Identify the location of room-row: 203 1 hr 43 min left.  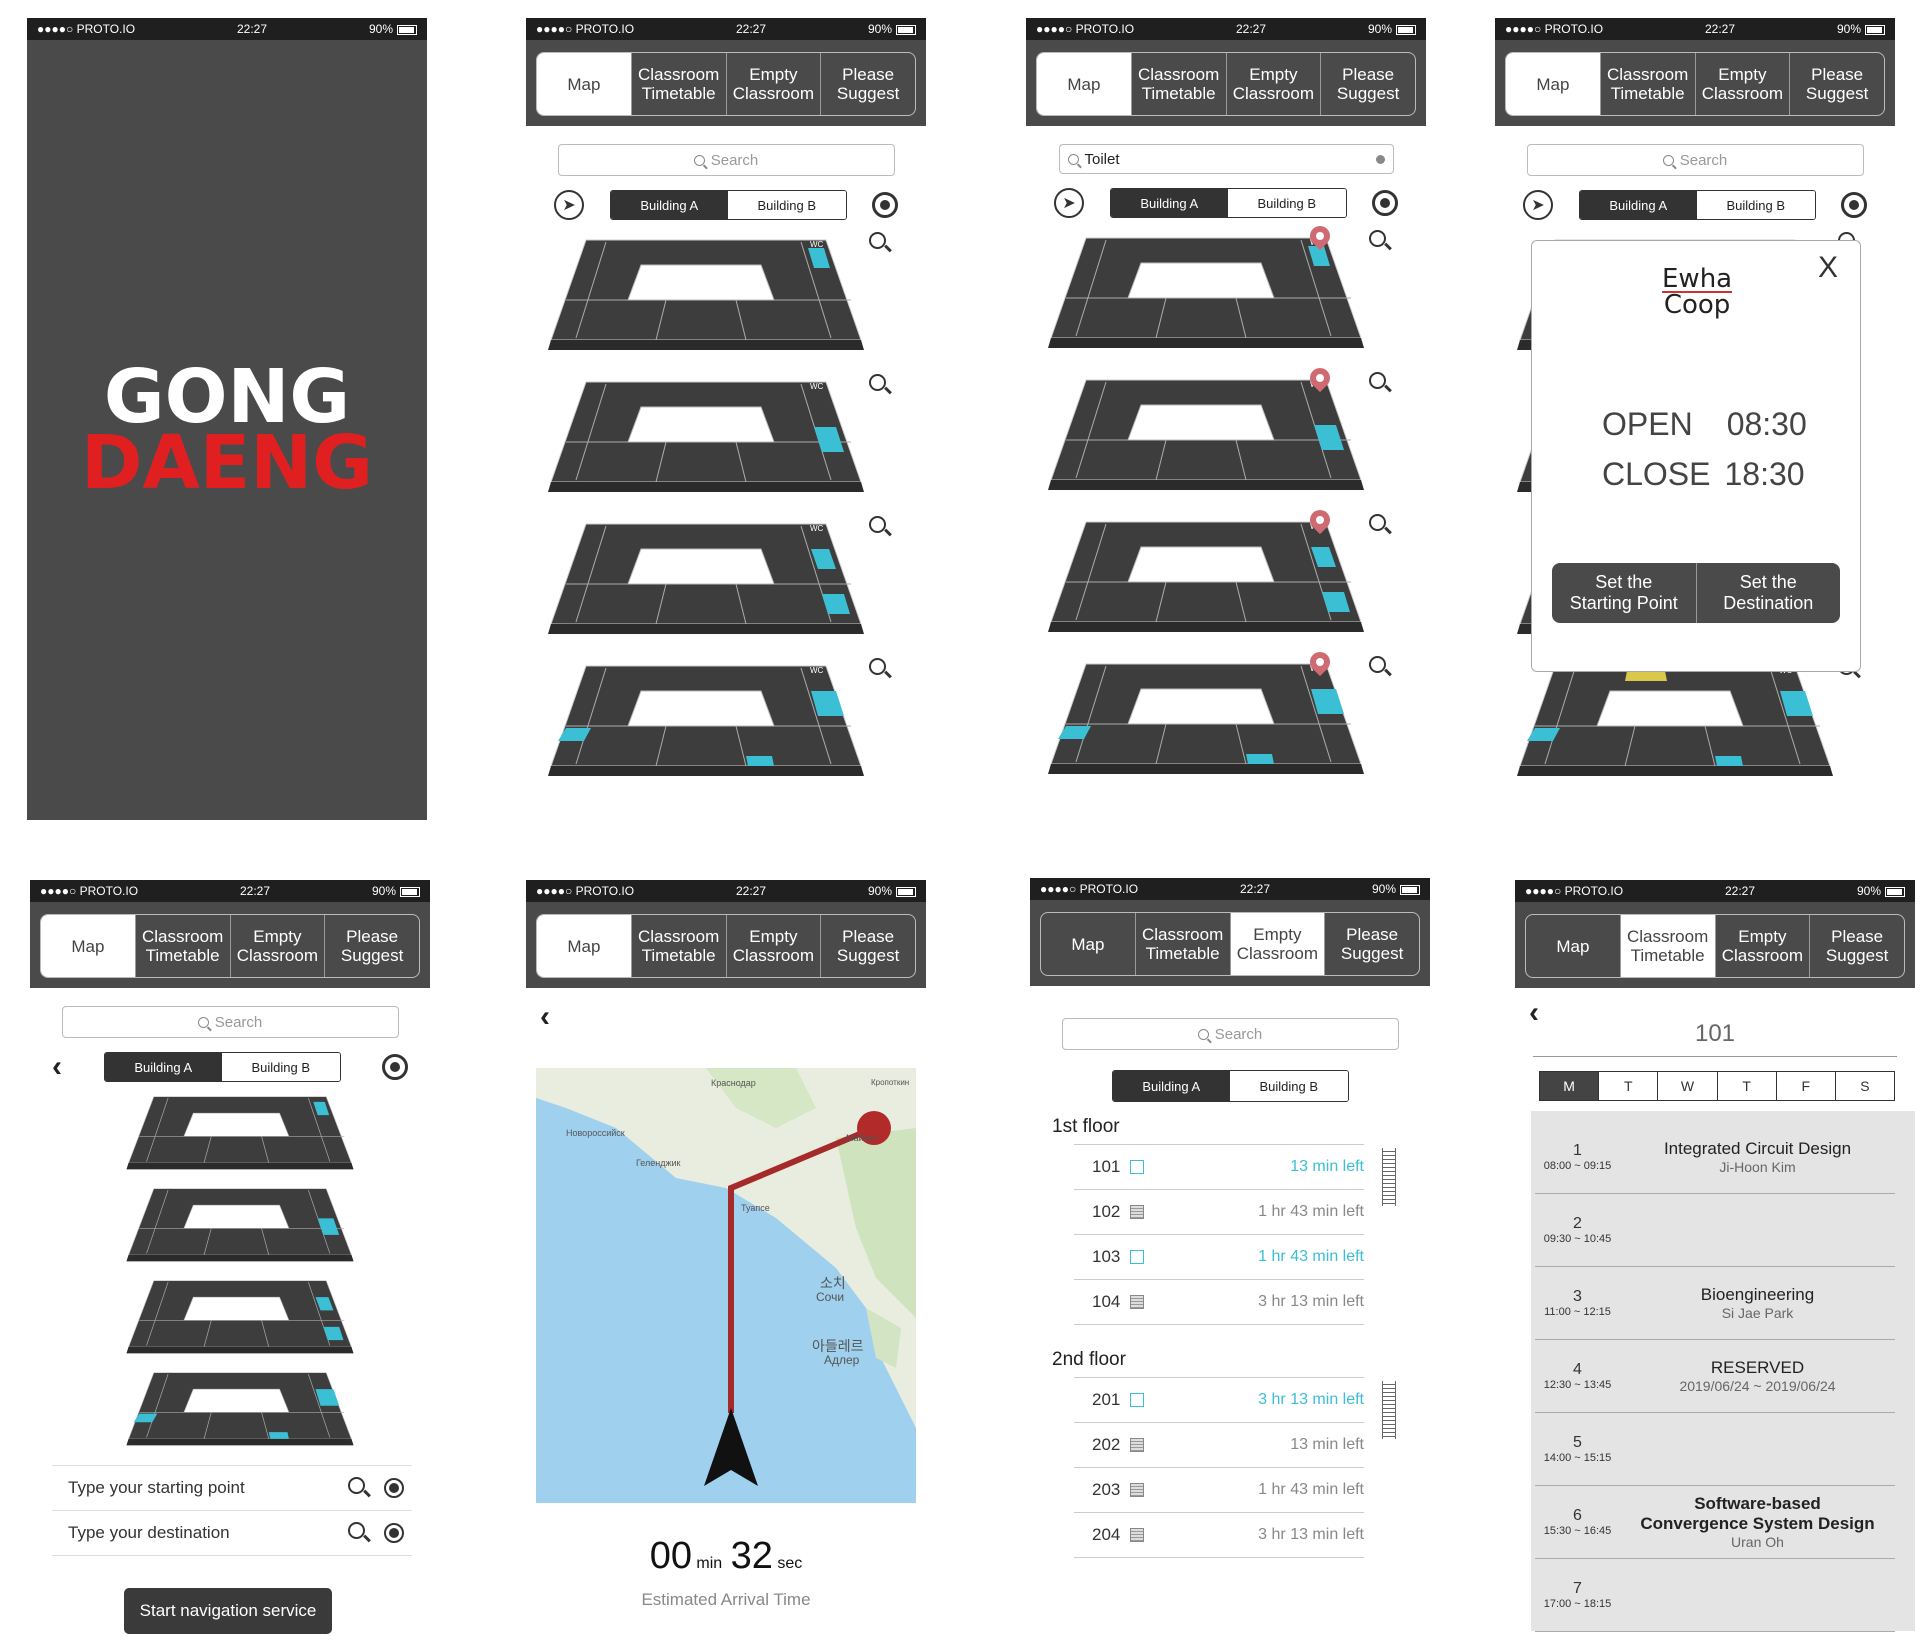
(1219, 1489).